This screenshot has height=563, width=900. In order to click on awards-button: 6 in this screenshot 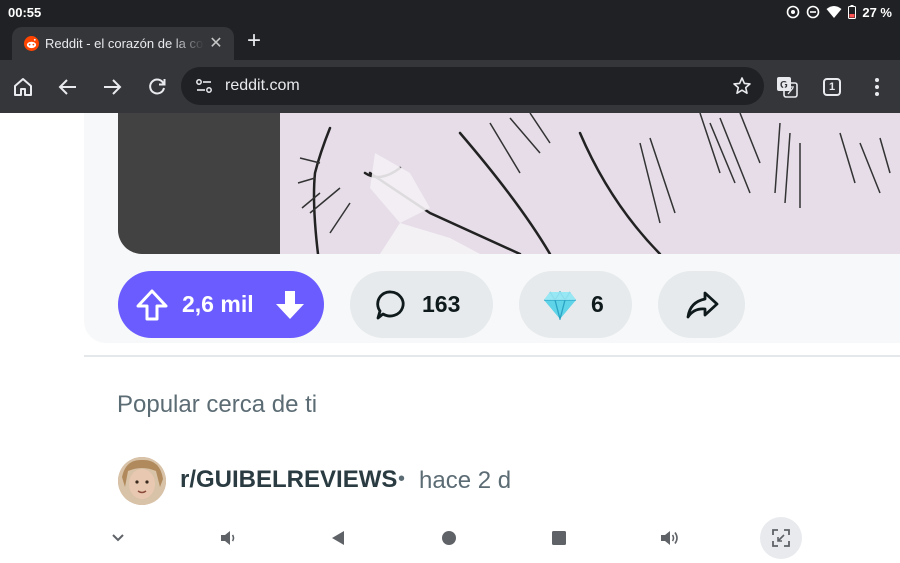, I will do `click(575, 304)`.